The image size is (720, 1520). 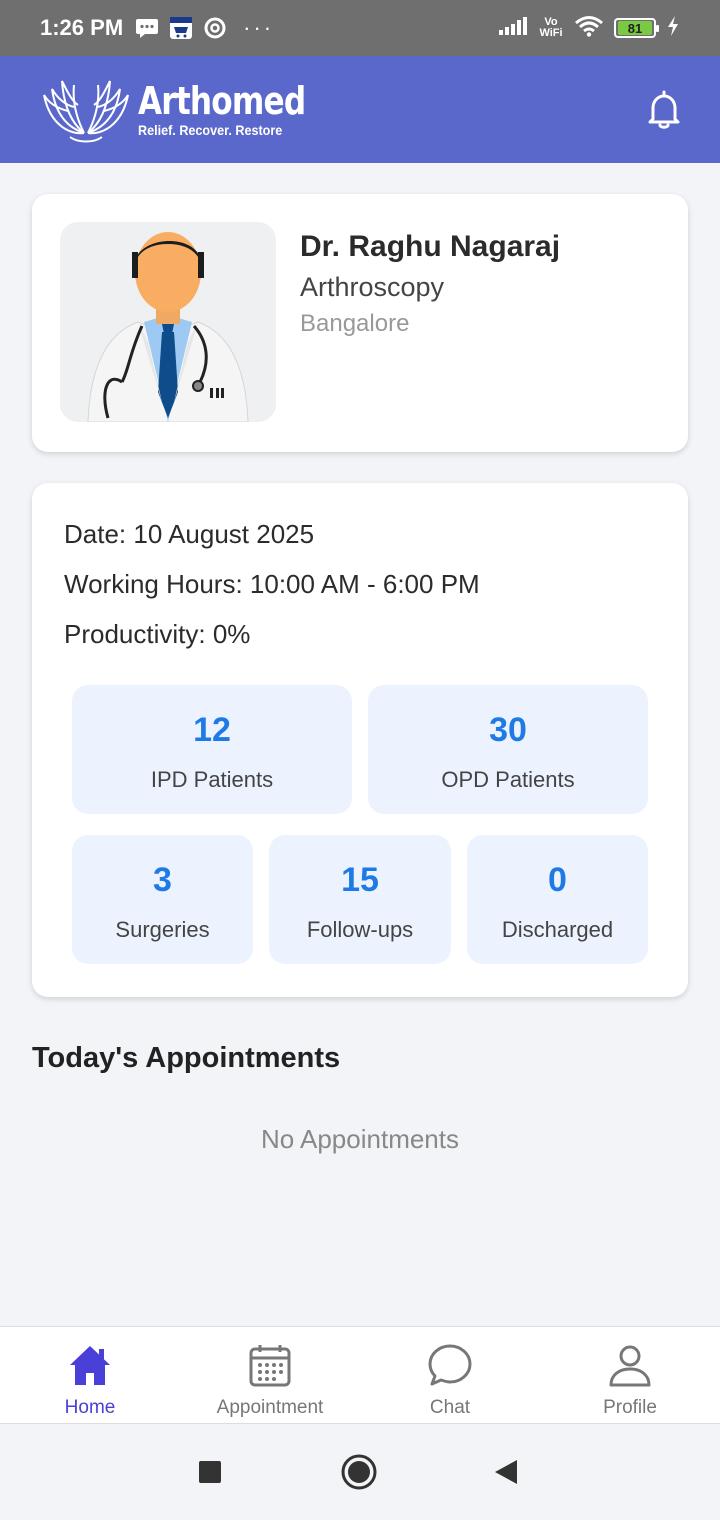 I want to click on stat-tile-ipd: 12 IPD Patients, so click(x=212, y=749).